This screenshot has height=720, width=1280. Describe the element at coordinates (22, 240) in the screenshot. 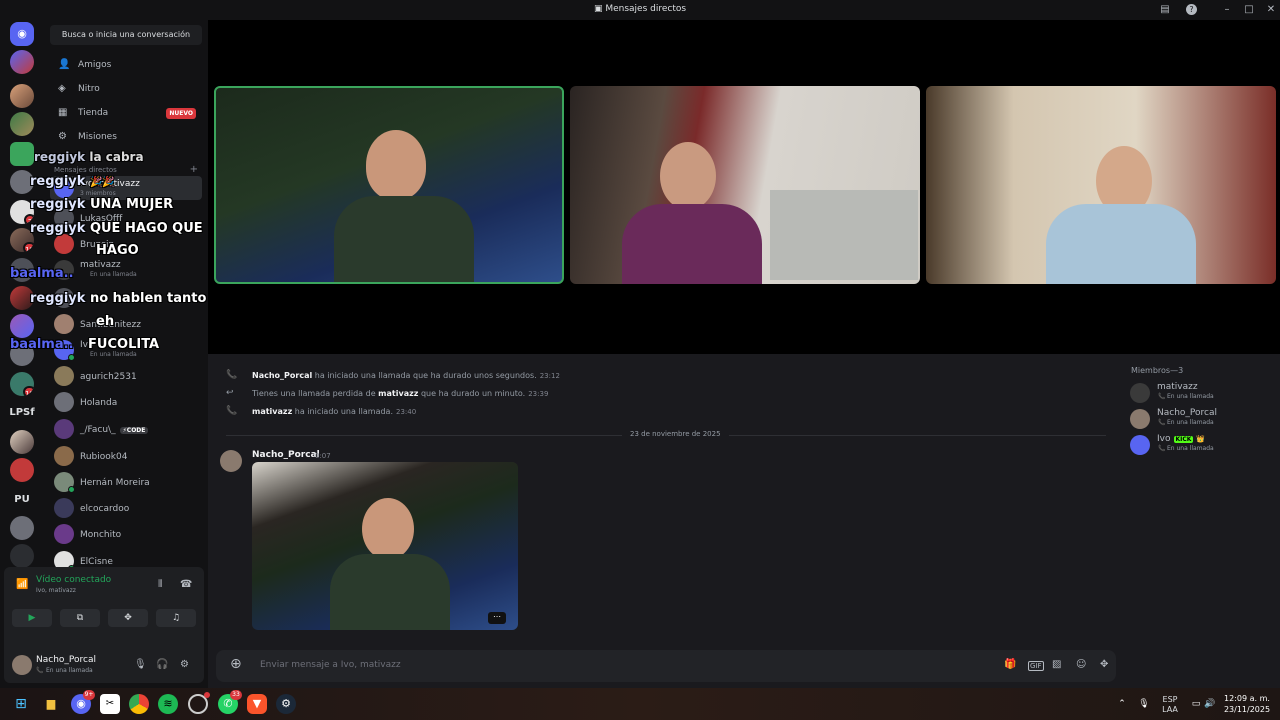

I see `server-icon: 10` at that location.